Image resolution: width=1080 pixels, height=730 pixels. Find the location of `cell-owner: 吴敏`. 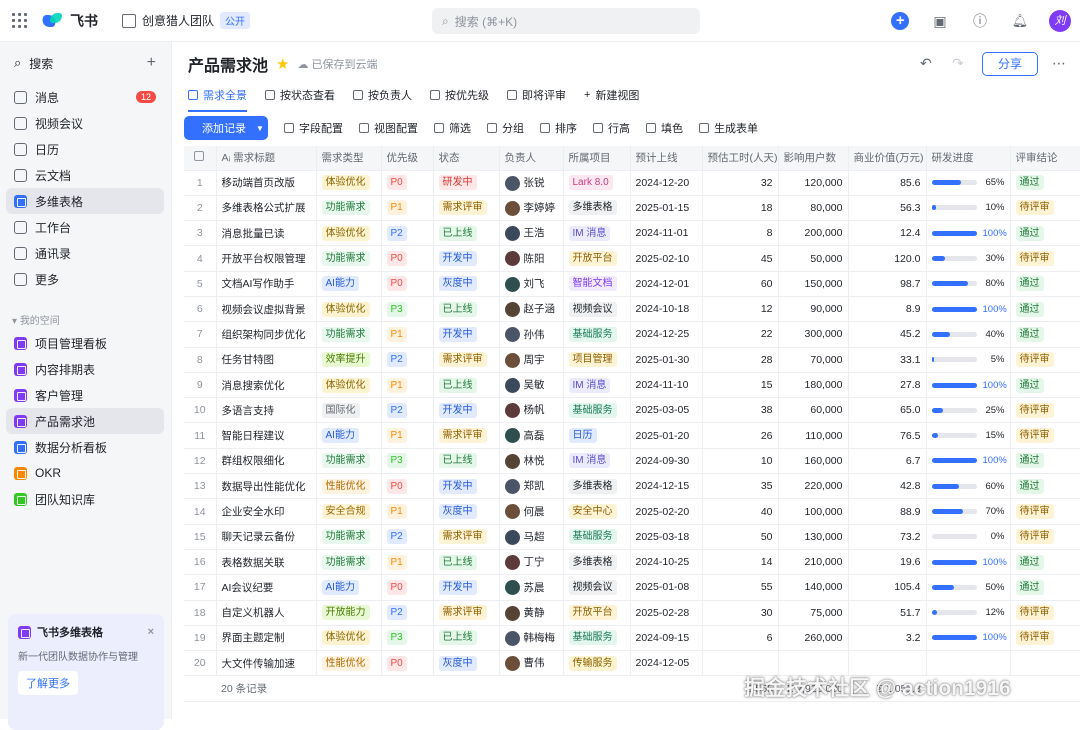

cell-owner: 吴敏 is located at coordinates (531, 385).